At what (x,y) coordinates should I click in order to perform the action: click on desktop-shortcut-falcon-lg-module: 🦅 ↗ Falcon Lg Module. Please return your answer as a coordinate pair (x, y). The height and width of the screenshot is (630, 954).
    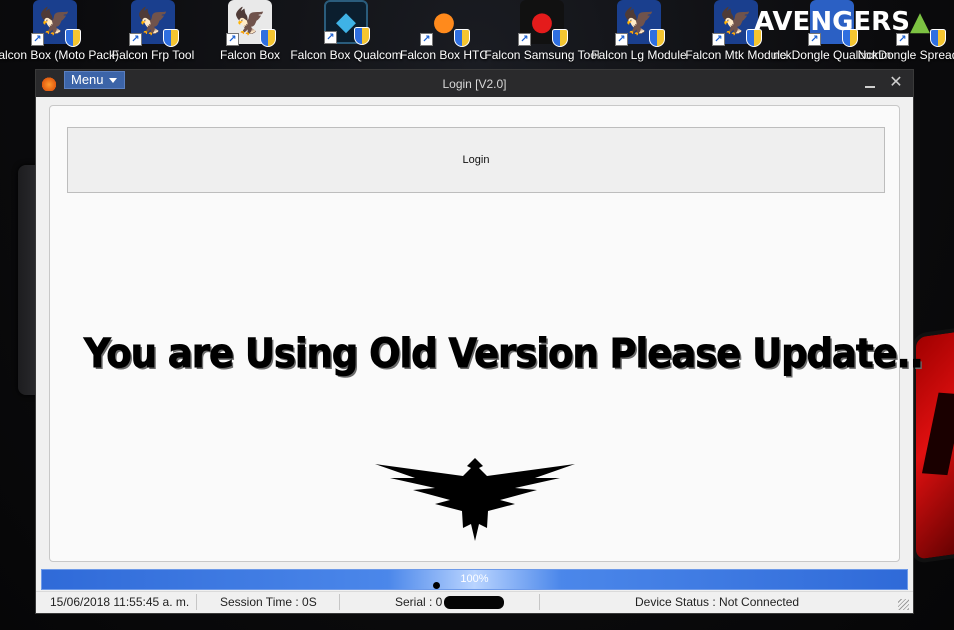
    Looking at the image, I should click on (639, 35).